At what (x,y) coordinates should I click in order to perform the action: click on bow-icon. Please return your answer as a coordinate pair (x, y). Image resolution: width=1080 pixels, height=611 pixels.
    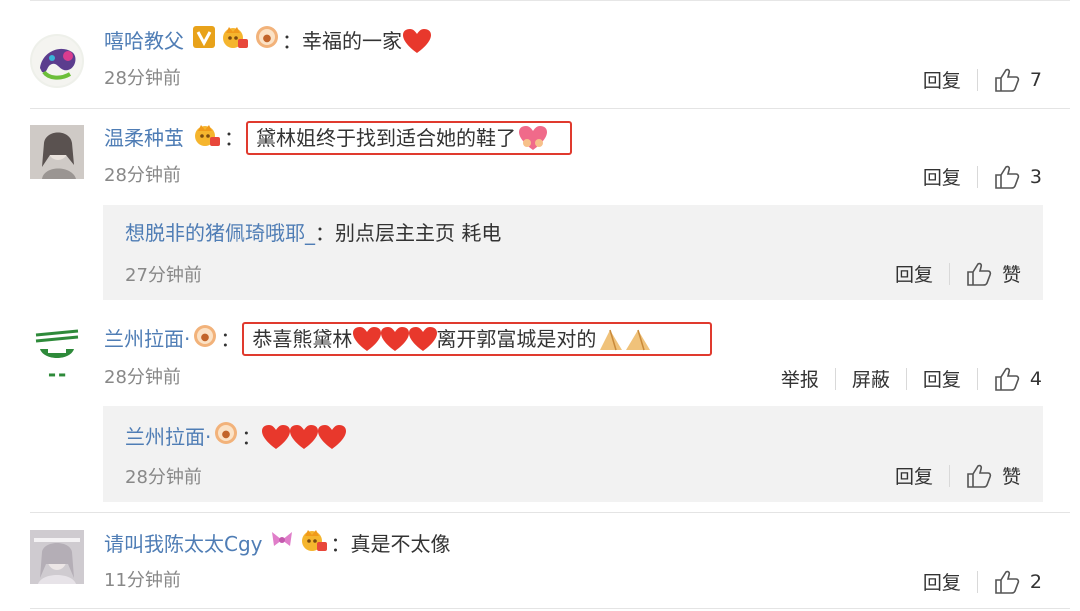
    Looking at the image, I should click on (282, 543).